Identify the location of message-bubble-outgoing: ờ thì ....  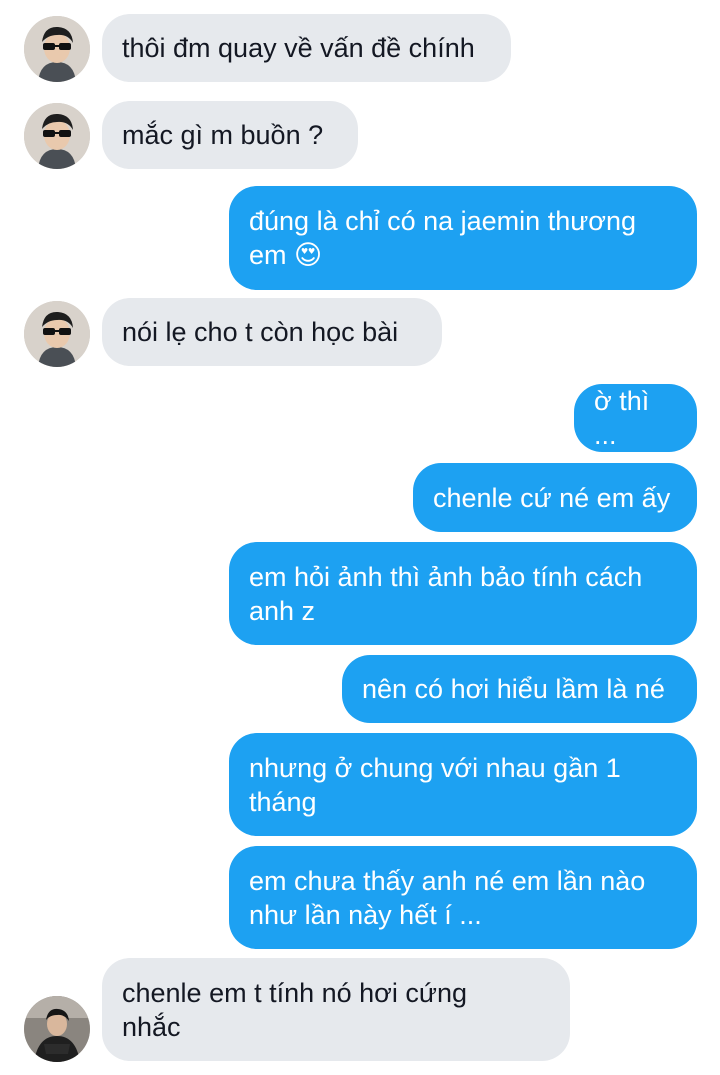
(635, 418).